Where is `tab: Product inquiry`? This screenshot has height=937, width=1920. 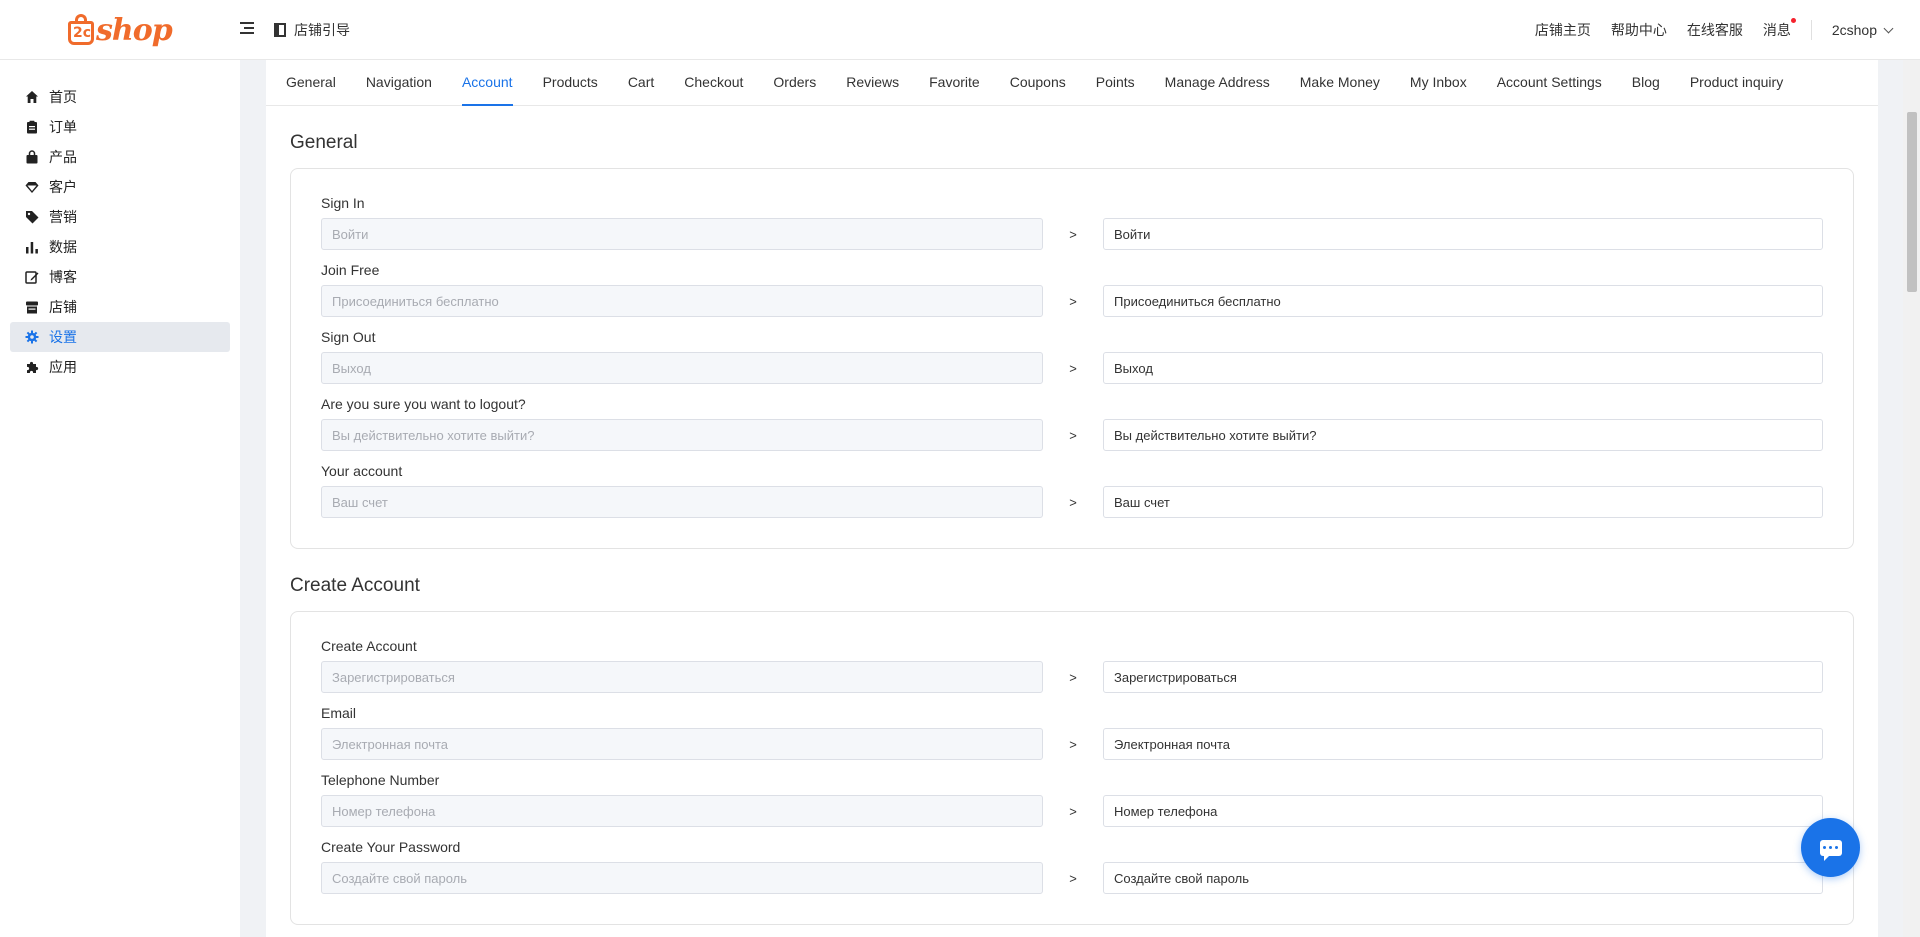 tab: Product inquiry is located at coordinates (1736, 82).